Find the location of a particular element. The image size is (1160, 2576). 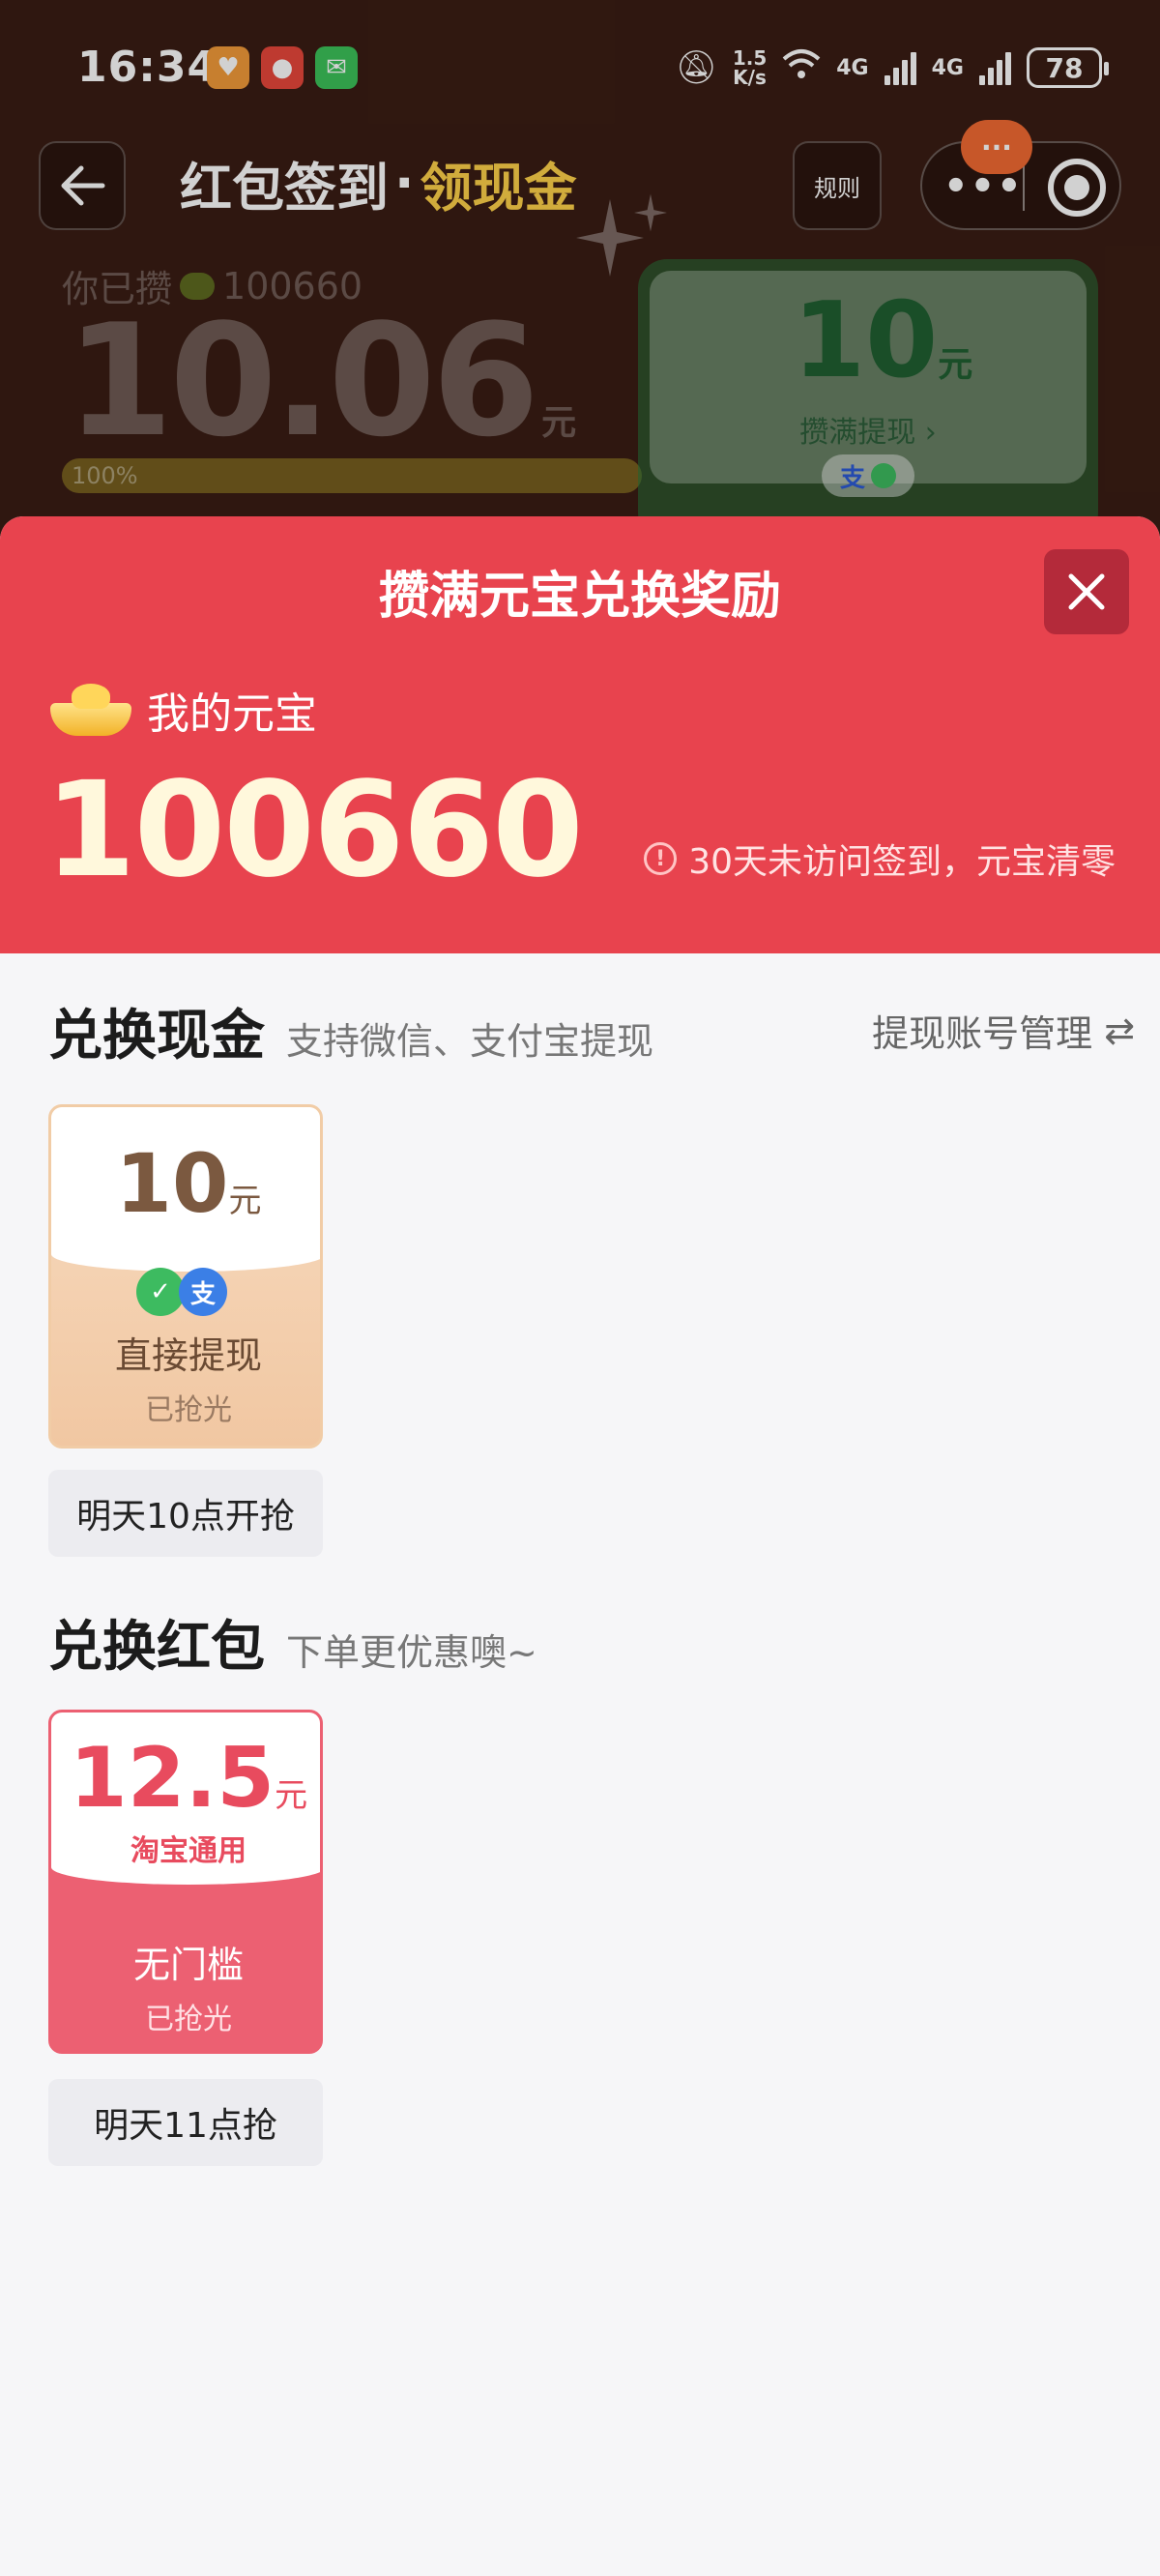

expire-note: ! 30天未访问签到，元宝清零 is located at coordinates (880, 859).